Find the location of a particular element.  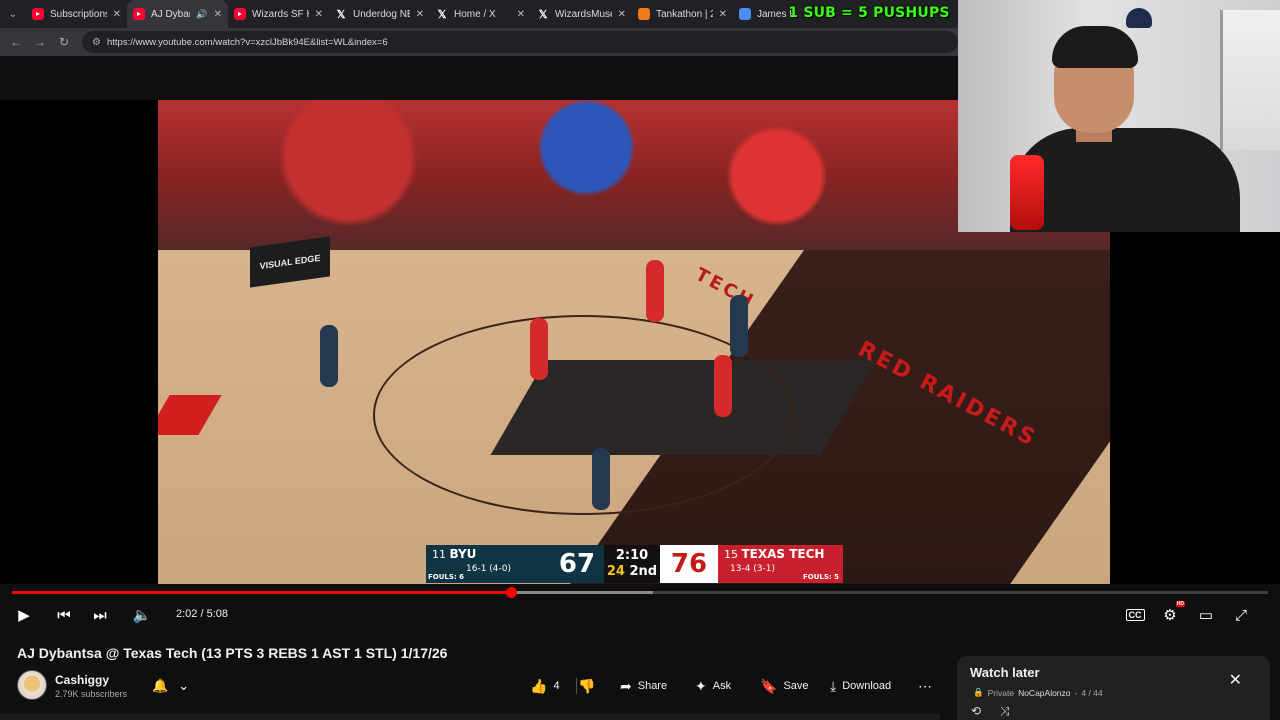

webcam-person-body is located at coordinates (1125, 180).